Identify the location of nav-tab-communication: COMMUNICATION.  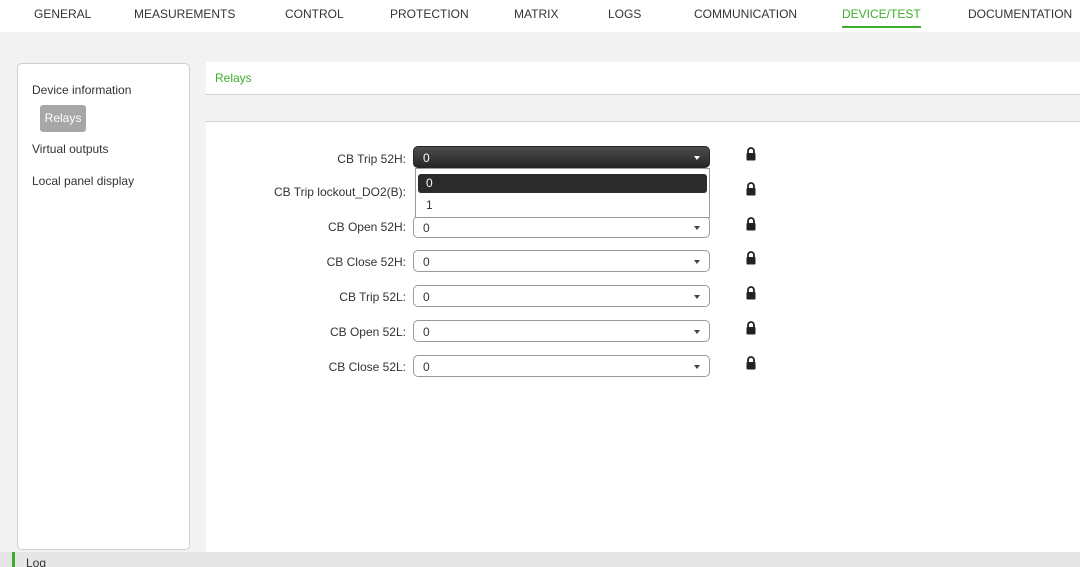
(745, 16).